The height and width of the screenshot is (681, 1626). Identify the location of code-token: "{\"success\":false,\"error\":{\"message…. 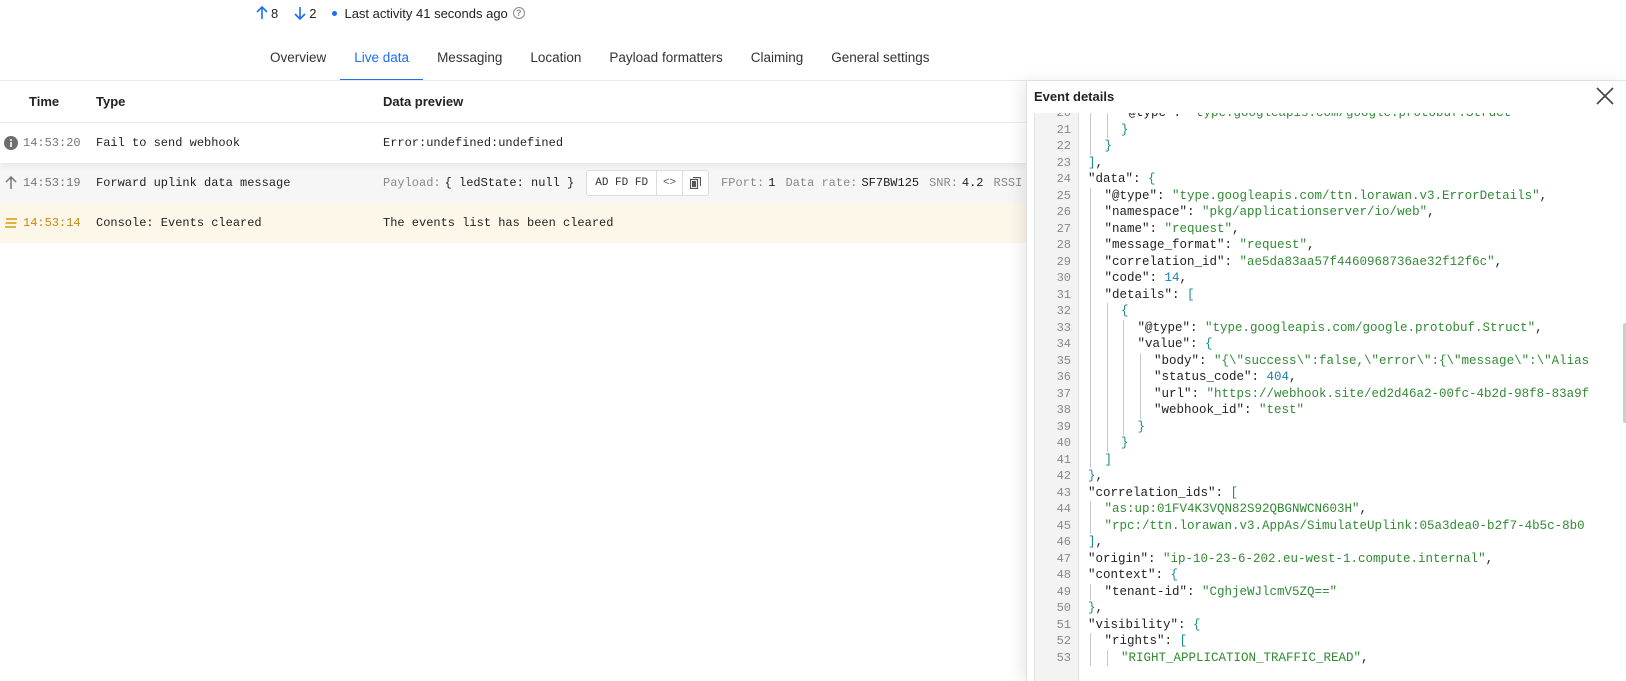
(1402, 360).